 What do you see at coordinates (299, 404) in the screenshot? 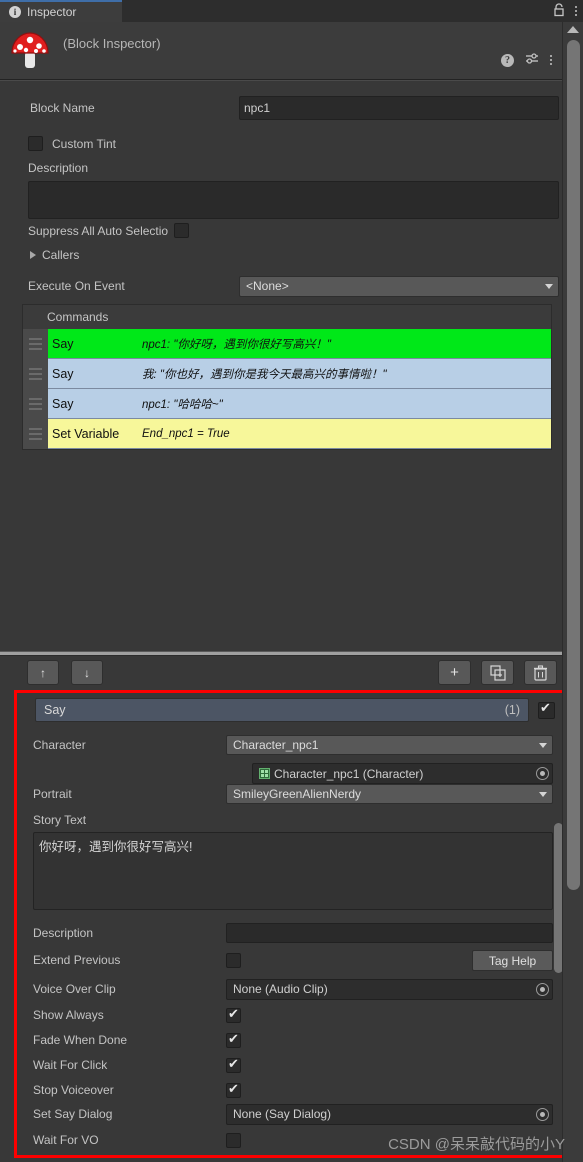
I see `command-row-body: Say npc1: "哈哈哈~"` at bounding box center [299, 404].